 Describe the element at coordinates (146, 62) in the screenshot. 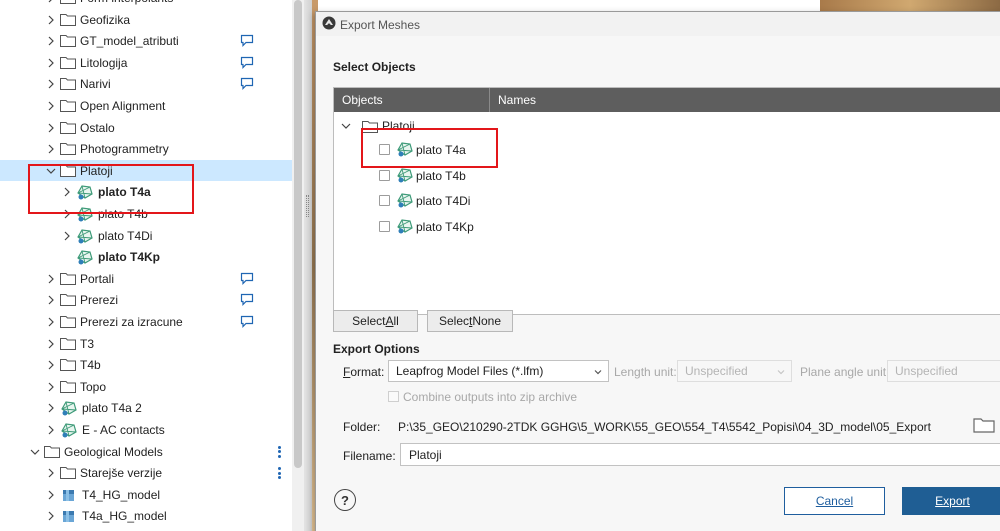

I see `tree-item: Litologija` at that location.